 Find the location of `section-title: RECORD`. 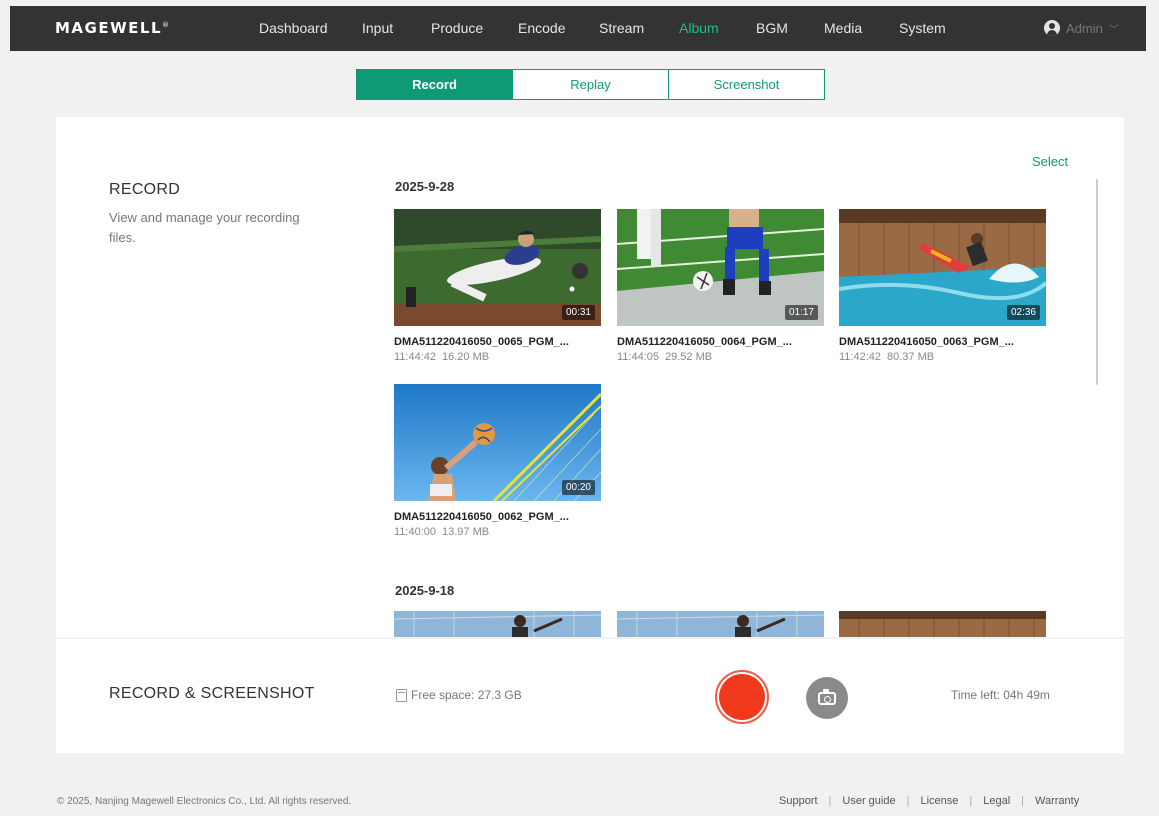

section-title: RECORD is located at coordinates (145, 189).